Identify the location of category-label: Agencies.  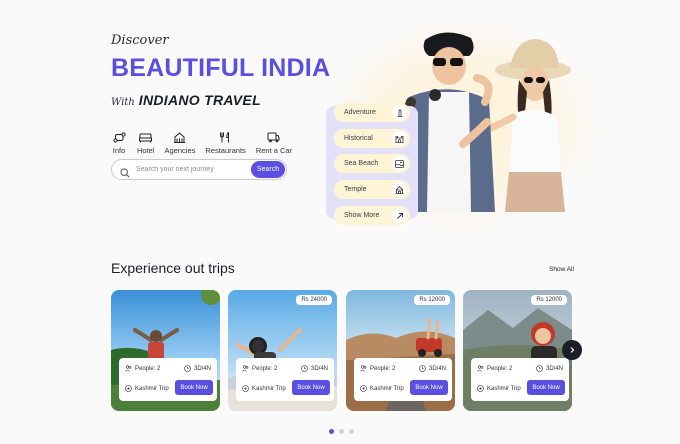
(180, 150).